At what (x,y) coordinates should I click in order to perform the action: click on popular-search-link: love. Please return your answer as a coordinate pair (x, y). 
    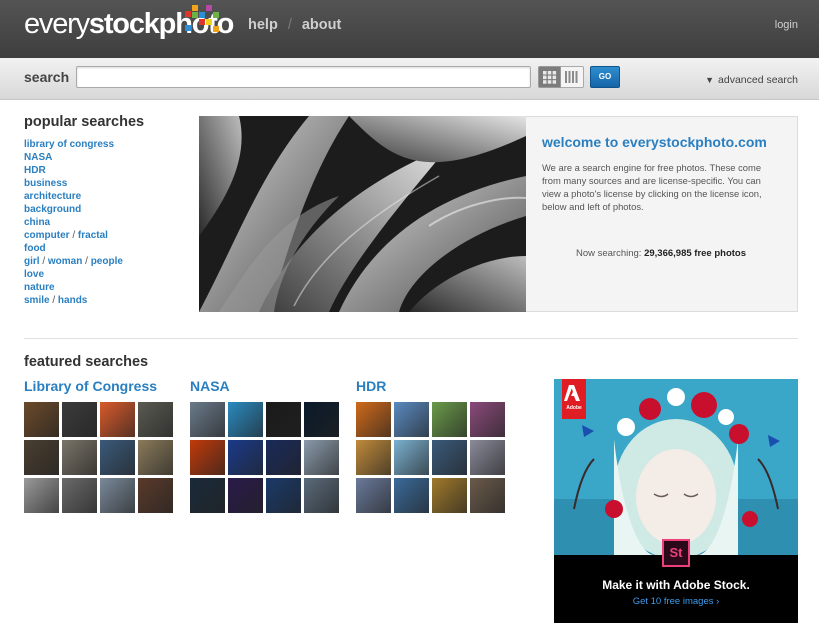
    Looking at the image, I should click on (34, 274).